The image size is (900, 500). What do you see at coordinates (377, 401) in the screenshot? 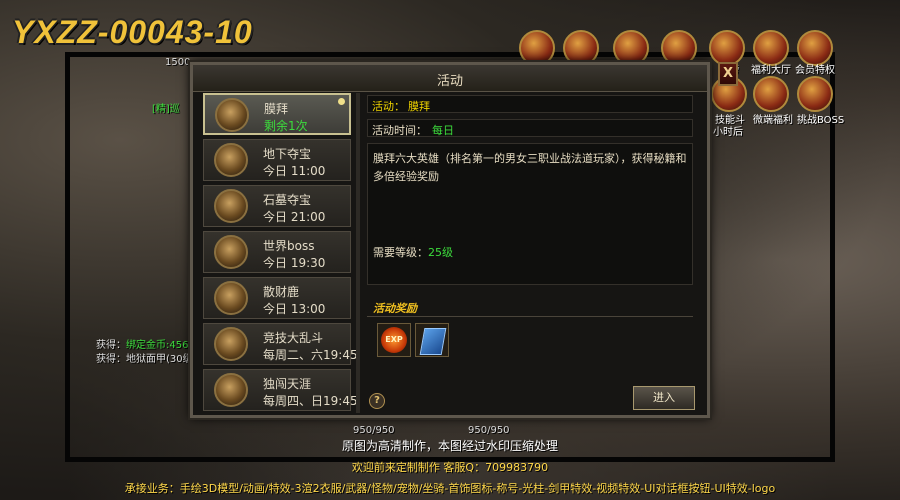
I see `help-icon: ?` at bounding box center [377, 401].